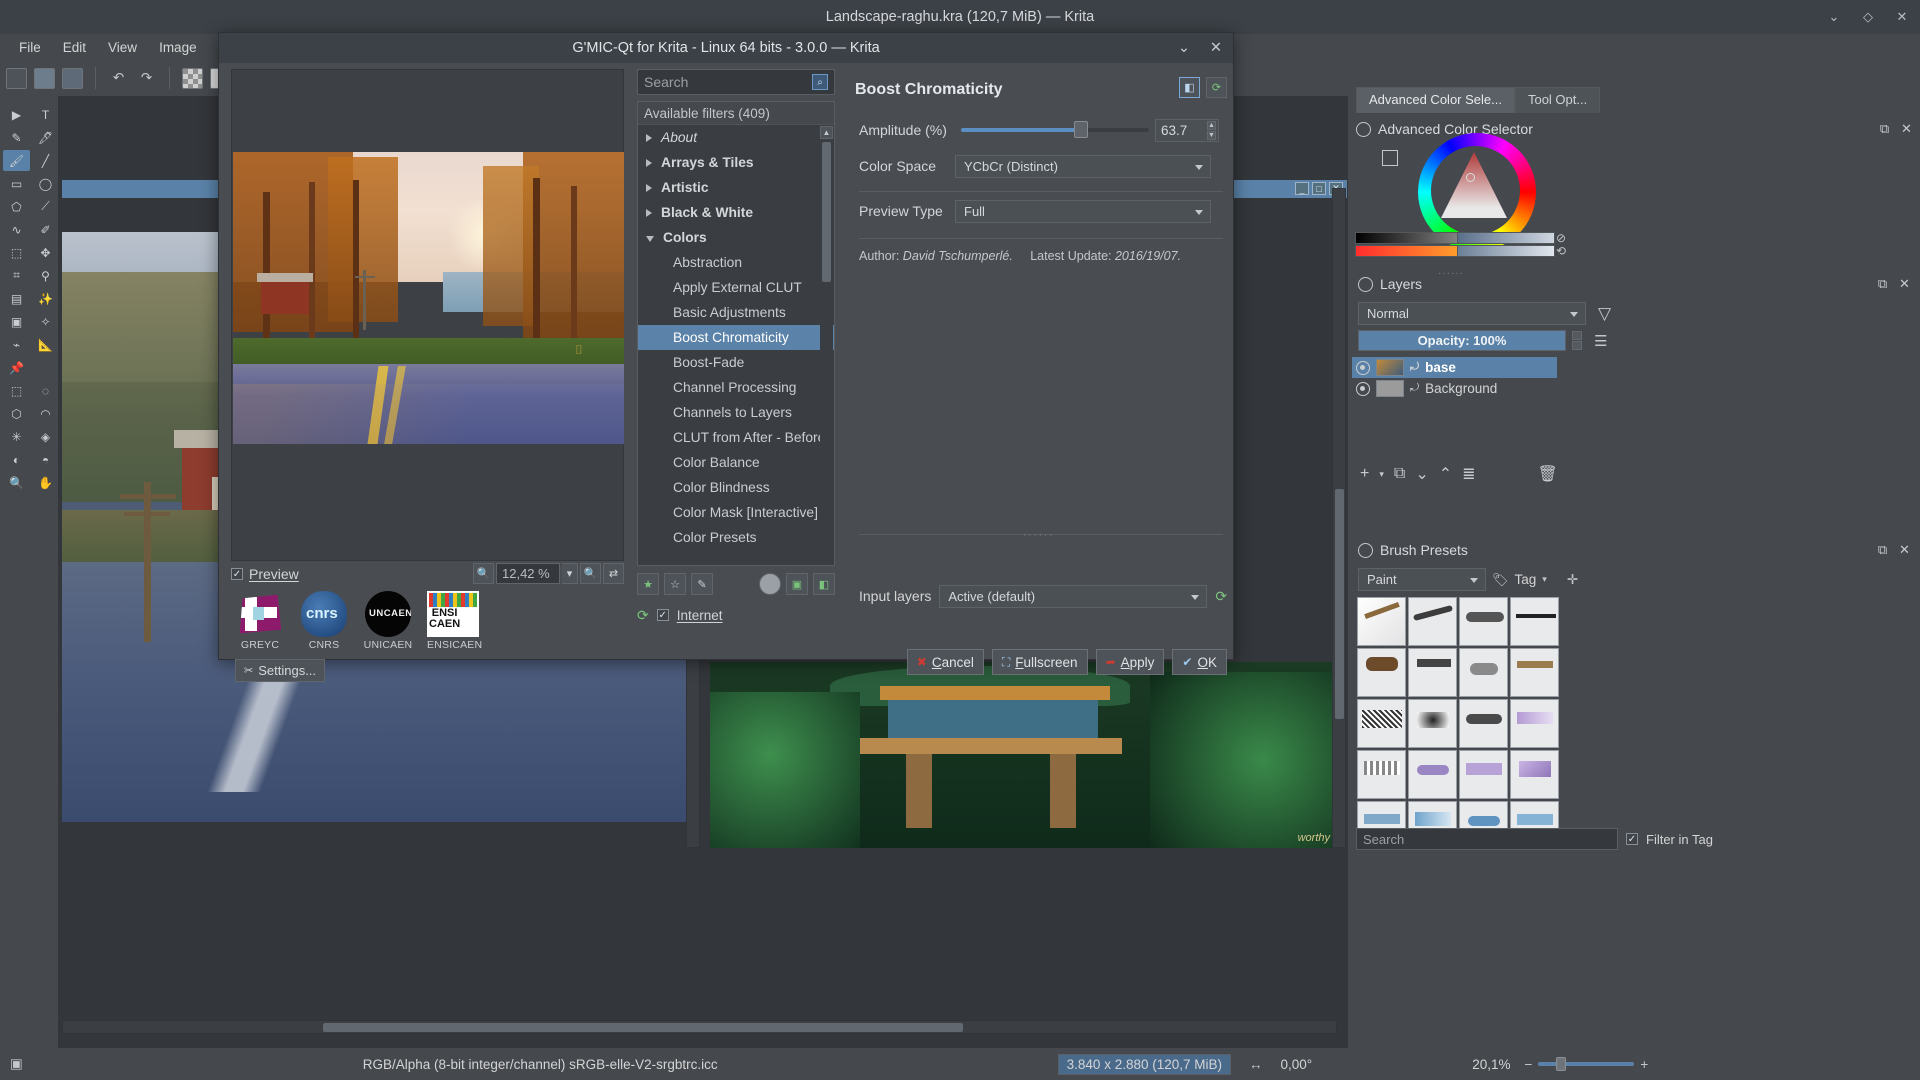 This screenshot has width=1920, height=1080. I want to click on filter-visibility-icon: ◧, so click(824, 584).